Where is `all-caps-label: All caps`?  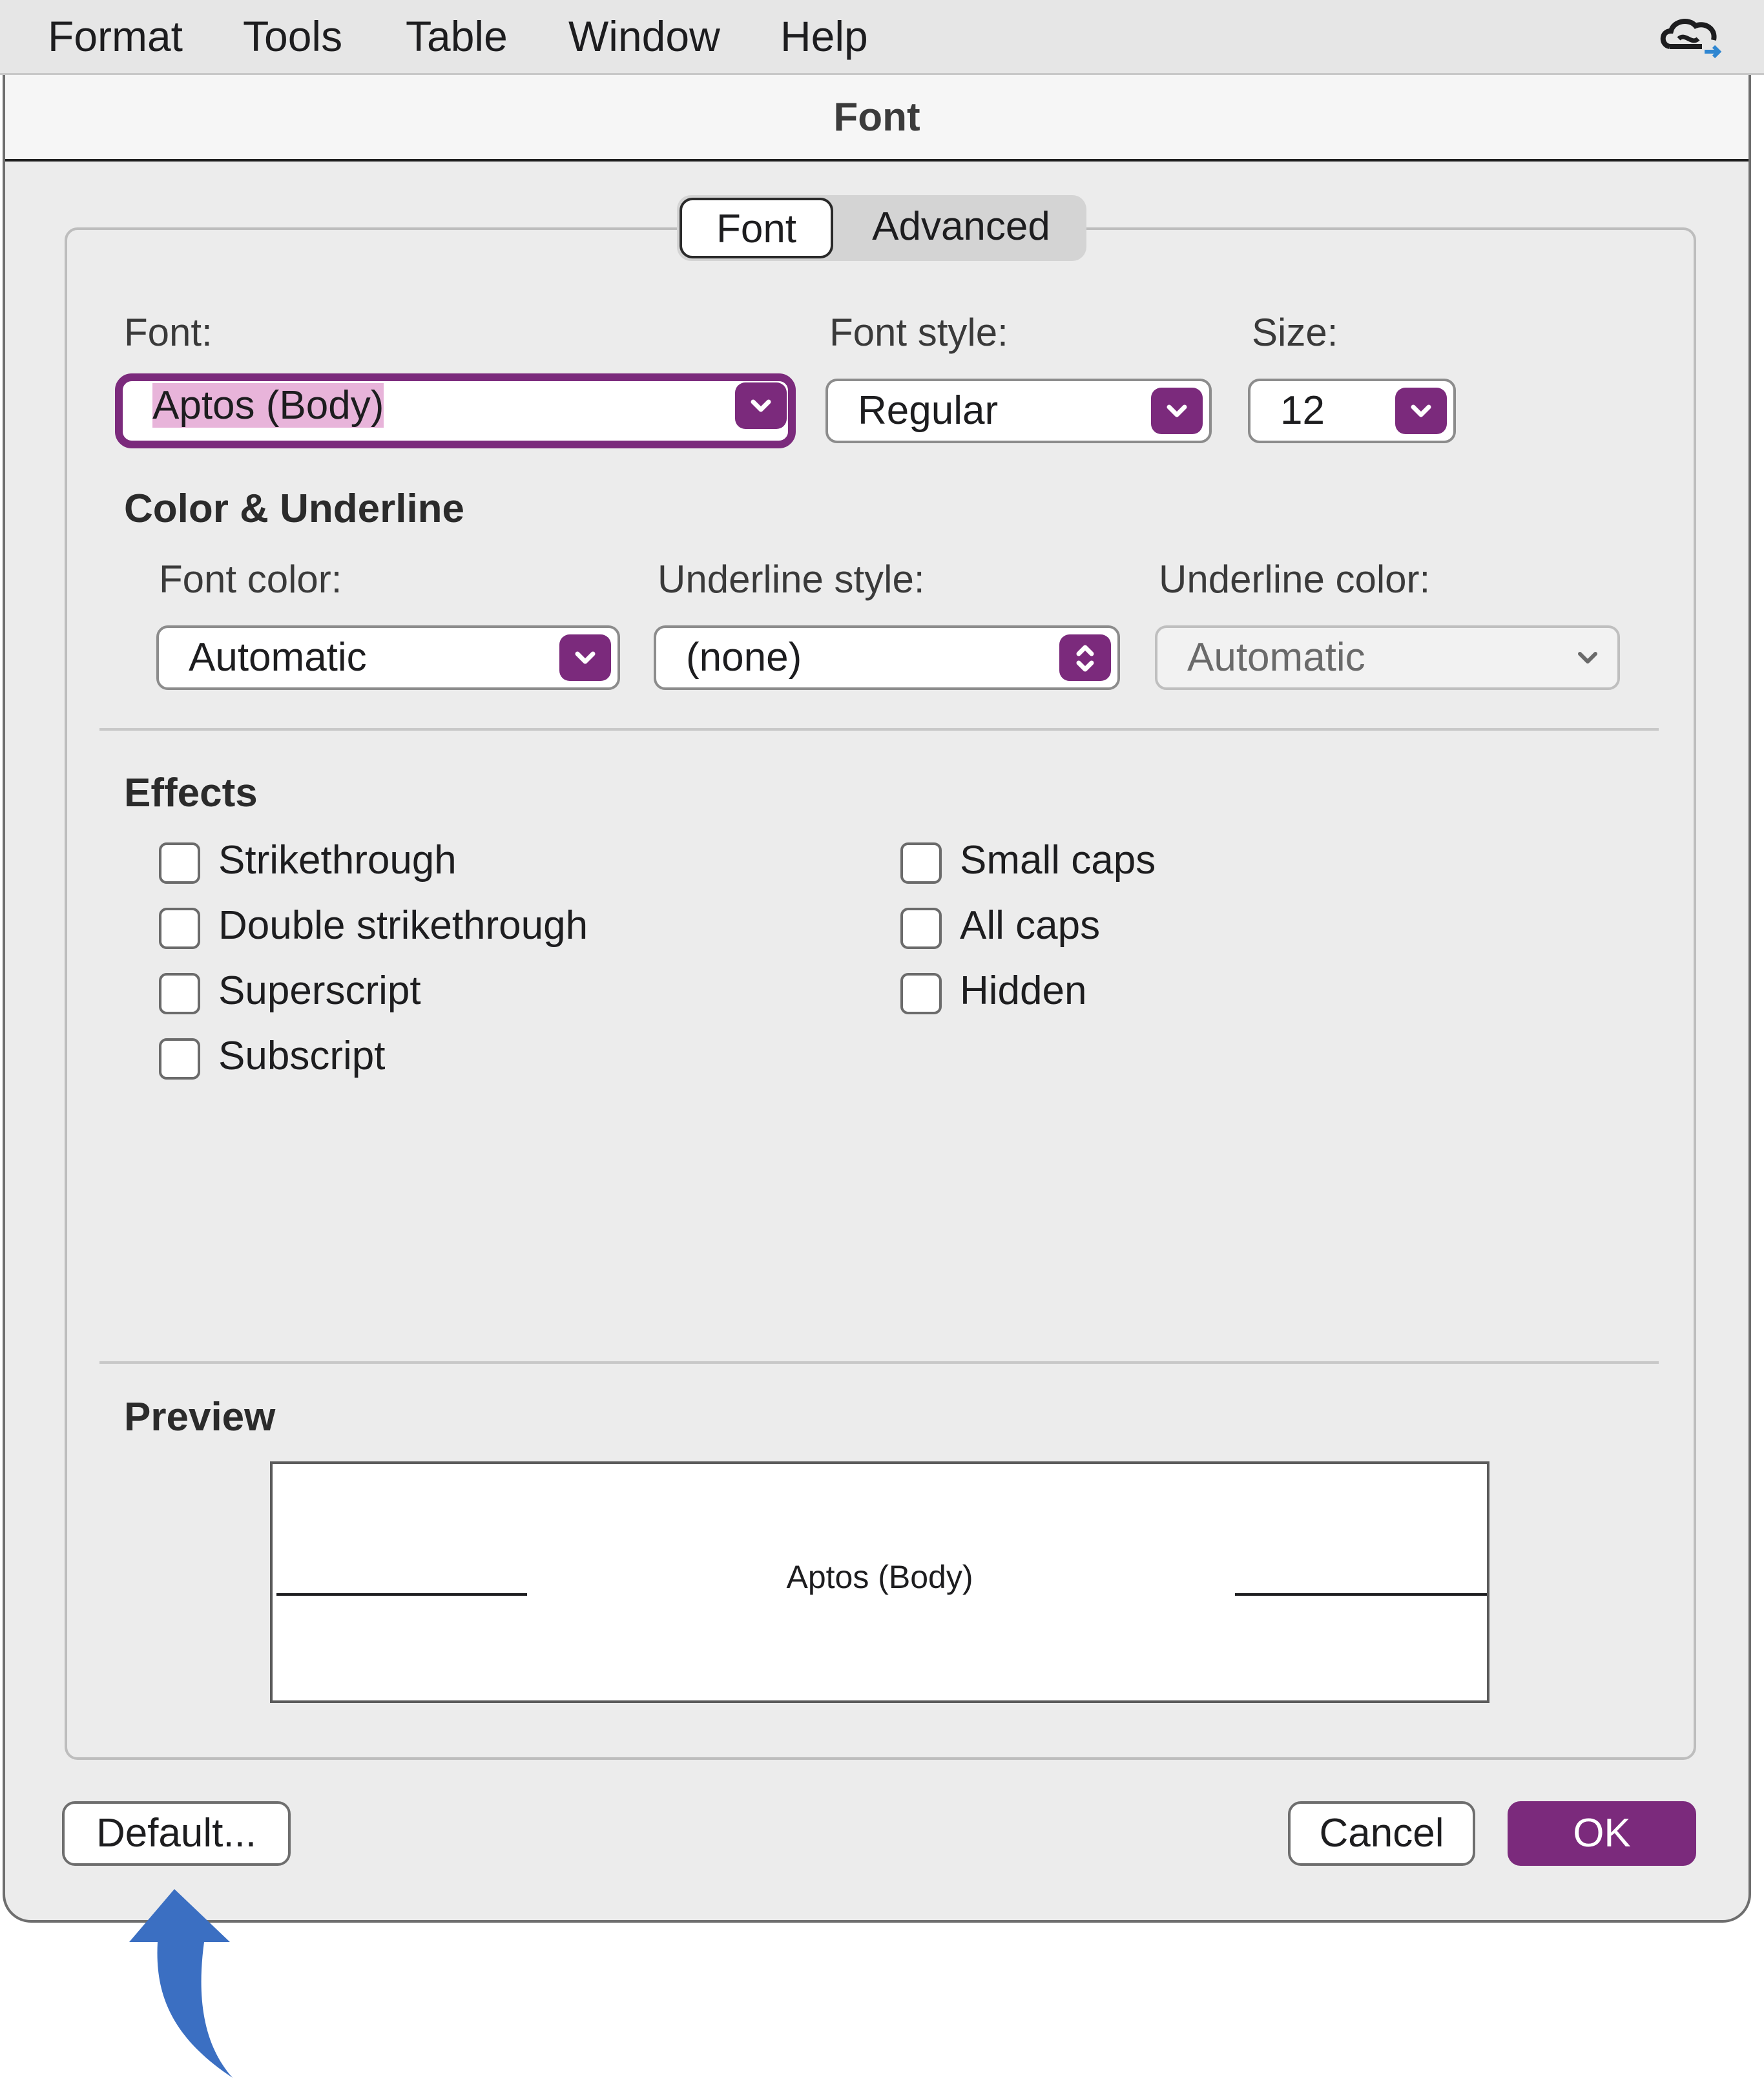 all-caps-label: All caps is located at coordinates (1030, 925).